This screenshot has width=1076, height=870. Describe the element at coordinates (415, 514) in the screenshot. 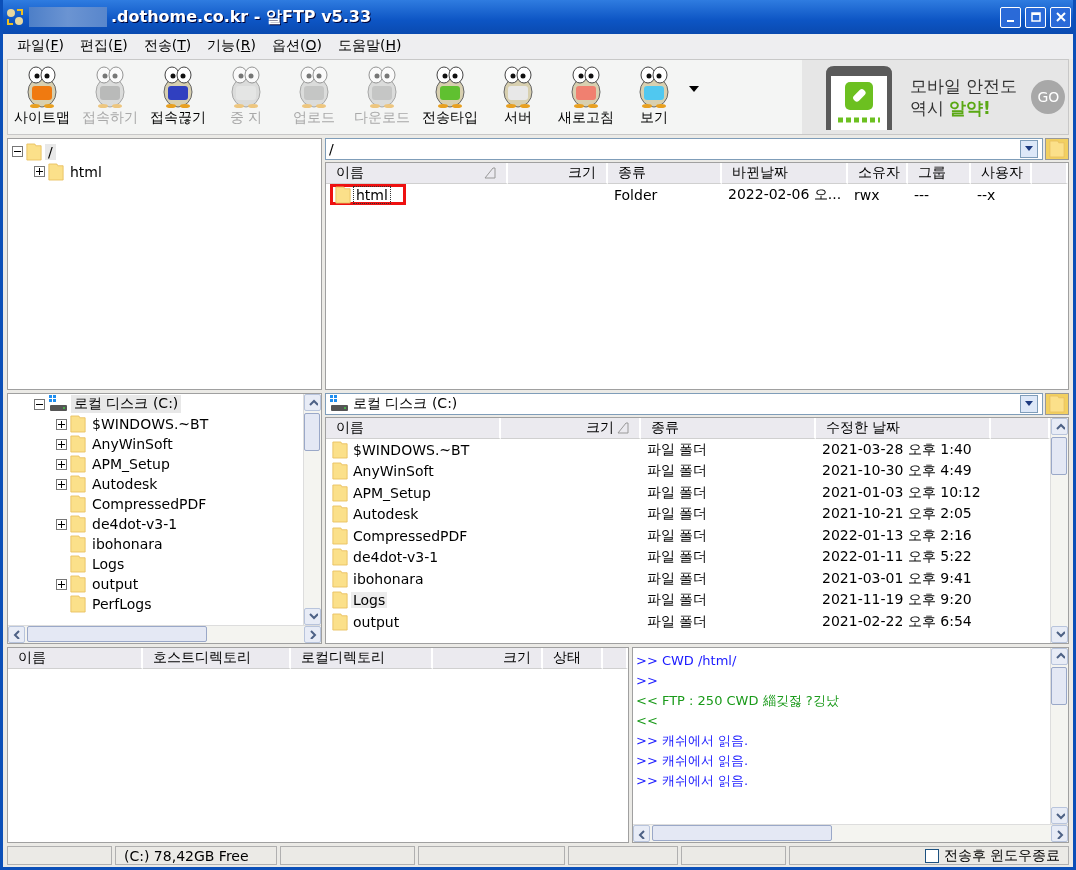

I see `file-name-cell: Autodesk` at that location.